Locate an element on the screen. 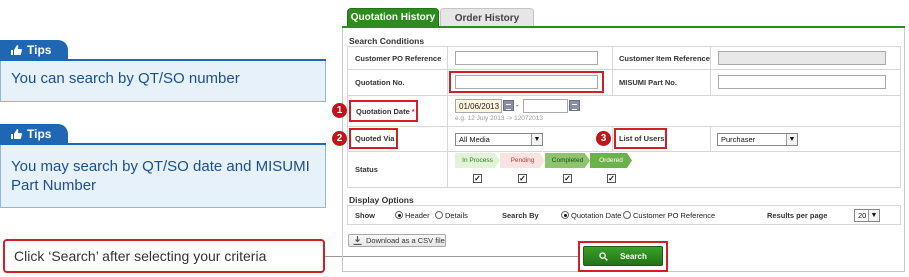 This screenshot has width=909, height=277. search-button: Search is located at coordinates (623, 256).